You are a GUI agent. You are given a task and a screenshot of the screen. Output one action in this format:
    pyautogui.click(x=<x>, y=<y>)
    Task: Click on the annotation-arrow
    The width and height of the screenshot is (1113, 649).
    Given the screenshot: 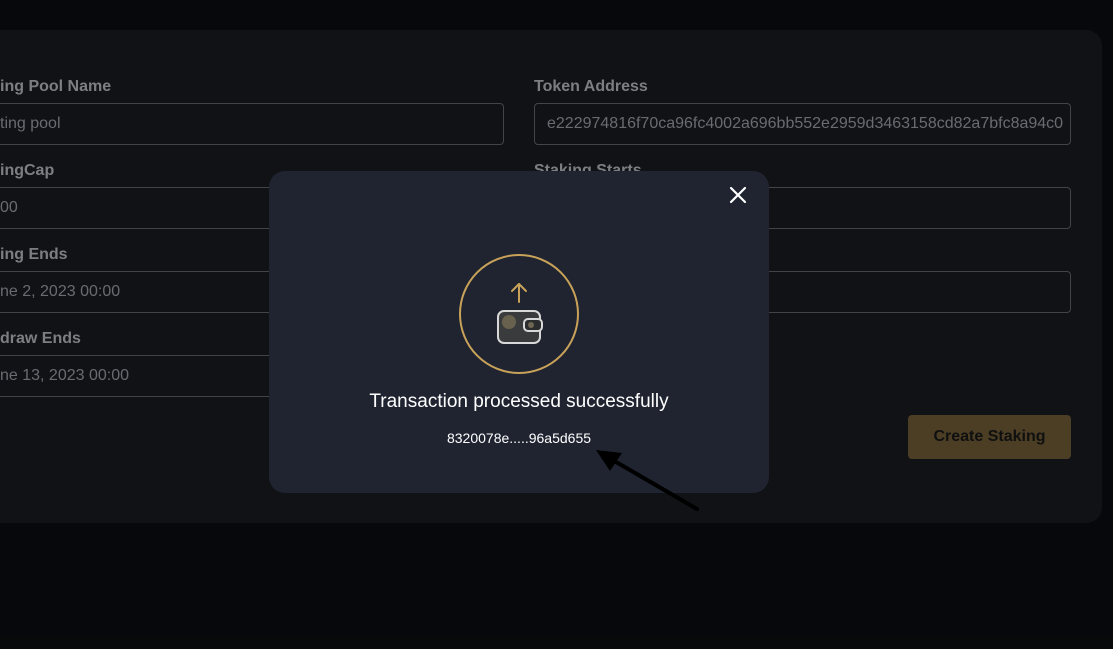 What is the action you would take?
    pyautogui.click(x=647, y=480)
    